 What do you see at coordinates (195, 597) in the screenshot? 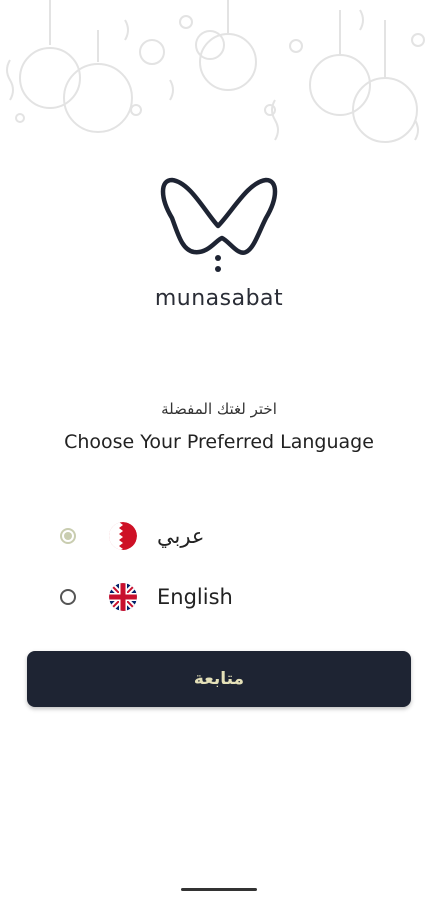
I see `language-label-english: English` at bounding box center [195, 597].